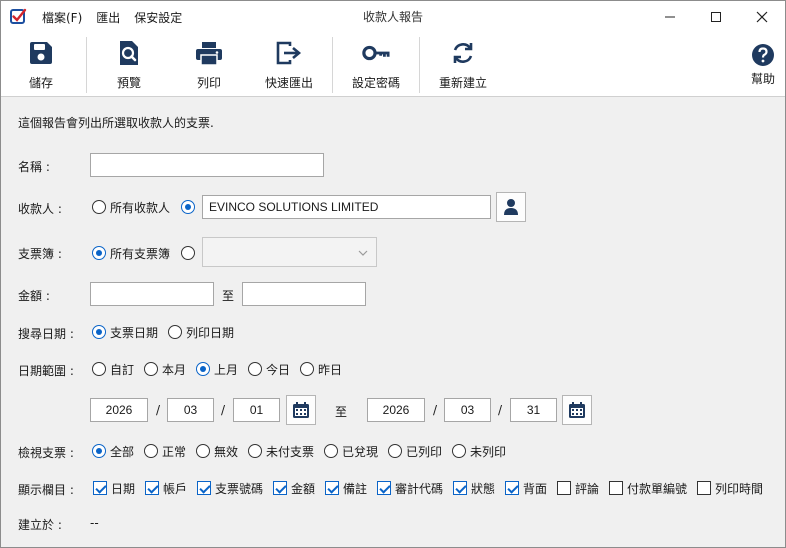 Image resolution: width=786 pixels, height=548 pixels. I want to click on column-remark-checkbox: 備註, so click(346, 488).